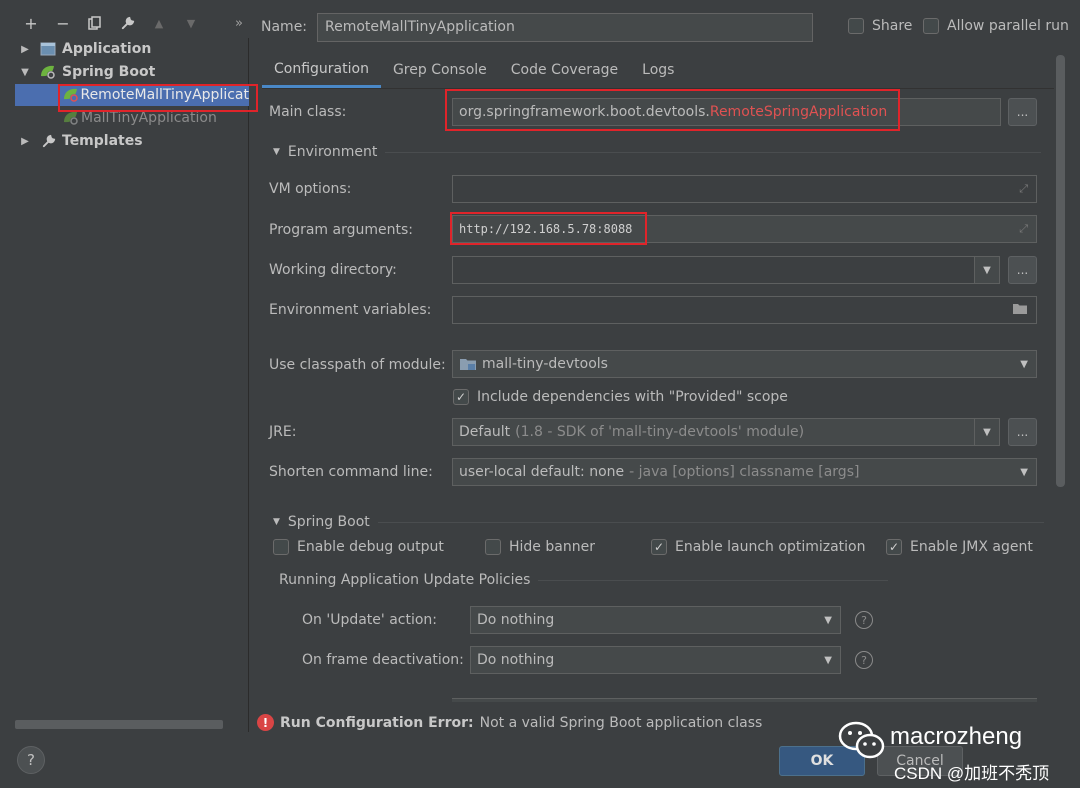 Image resolution: width=1080 pixels, height=788 pixels. What do you see at coordinates (31, 23) in the screenshot?
I see `add-icon: +` at bounding box center [31, 23].